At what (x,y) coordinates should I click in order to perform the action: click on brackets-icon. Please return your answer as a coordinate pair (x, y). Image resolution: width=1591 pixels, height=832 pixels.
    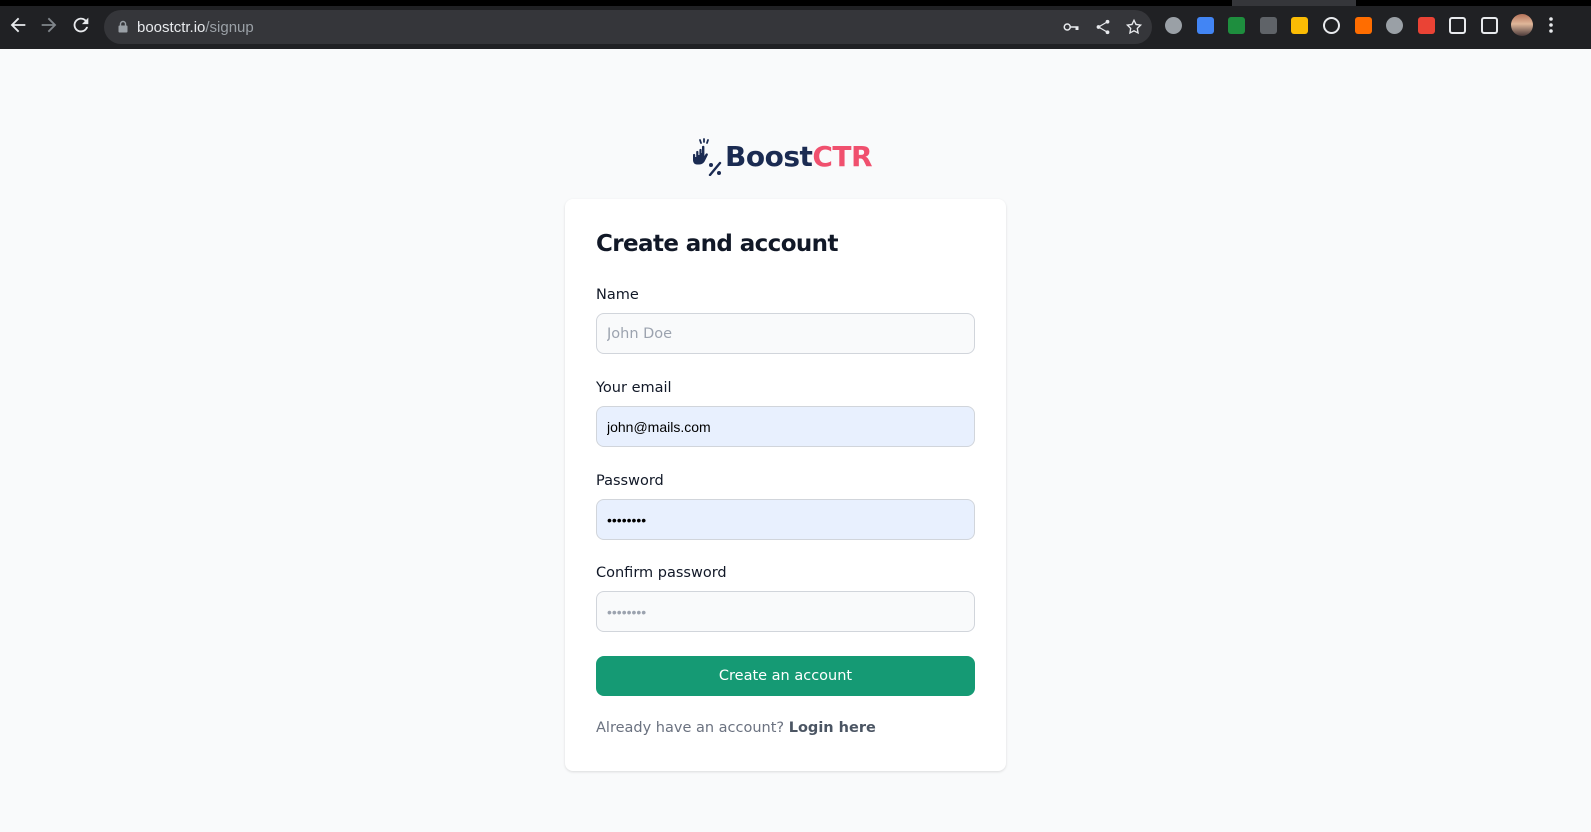
    Looking at the image, I should click on (1268, 25).